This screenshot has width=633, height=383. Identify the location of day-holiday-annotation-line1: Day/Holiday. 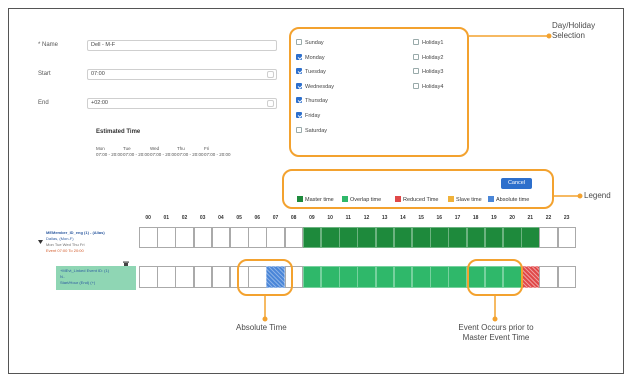
(574, 25).